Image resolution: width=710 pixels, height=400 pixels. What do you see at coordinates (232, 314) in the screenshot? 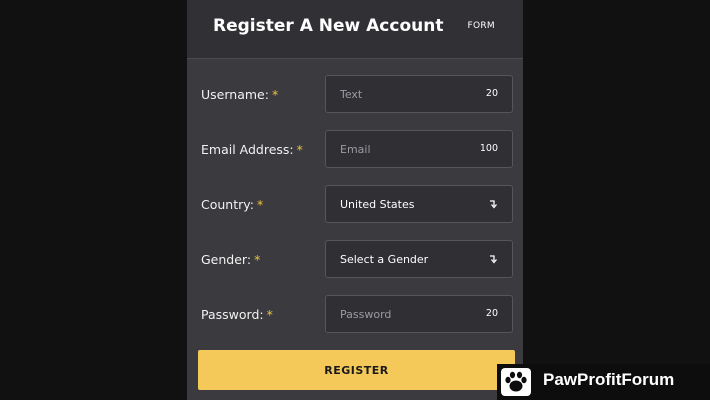
I see `password-label-text: Password:` at bounding box center [232, 314].